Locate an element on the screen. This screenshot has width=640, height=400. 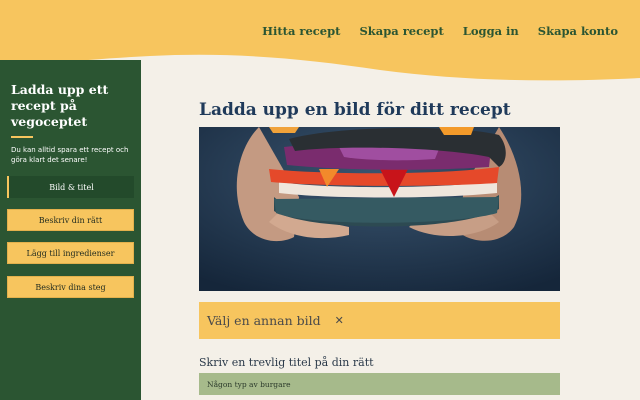
sidebar-title: Ladda upp ett recept på vegoceptet is located at coordinates (60, 105).